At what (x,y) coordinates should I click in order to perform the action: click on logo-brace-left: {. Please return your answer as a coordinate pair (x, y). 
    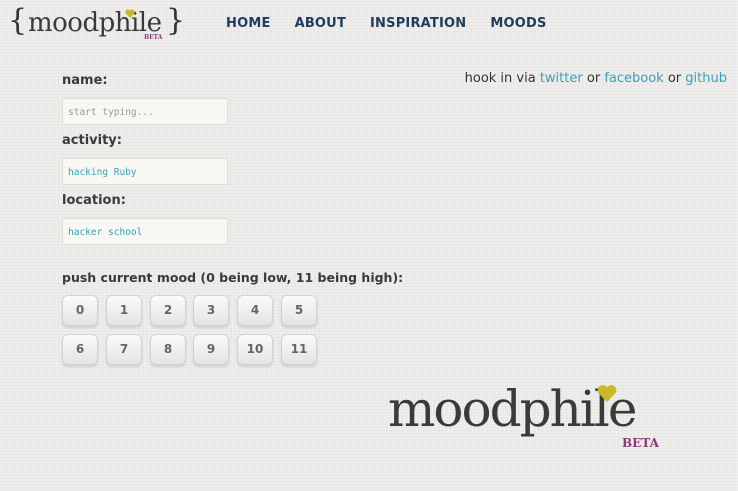
    Looking at the image, I should click on (18, 20).